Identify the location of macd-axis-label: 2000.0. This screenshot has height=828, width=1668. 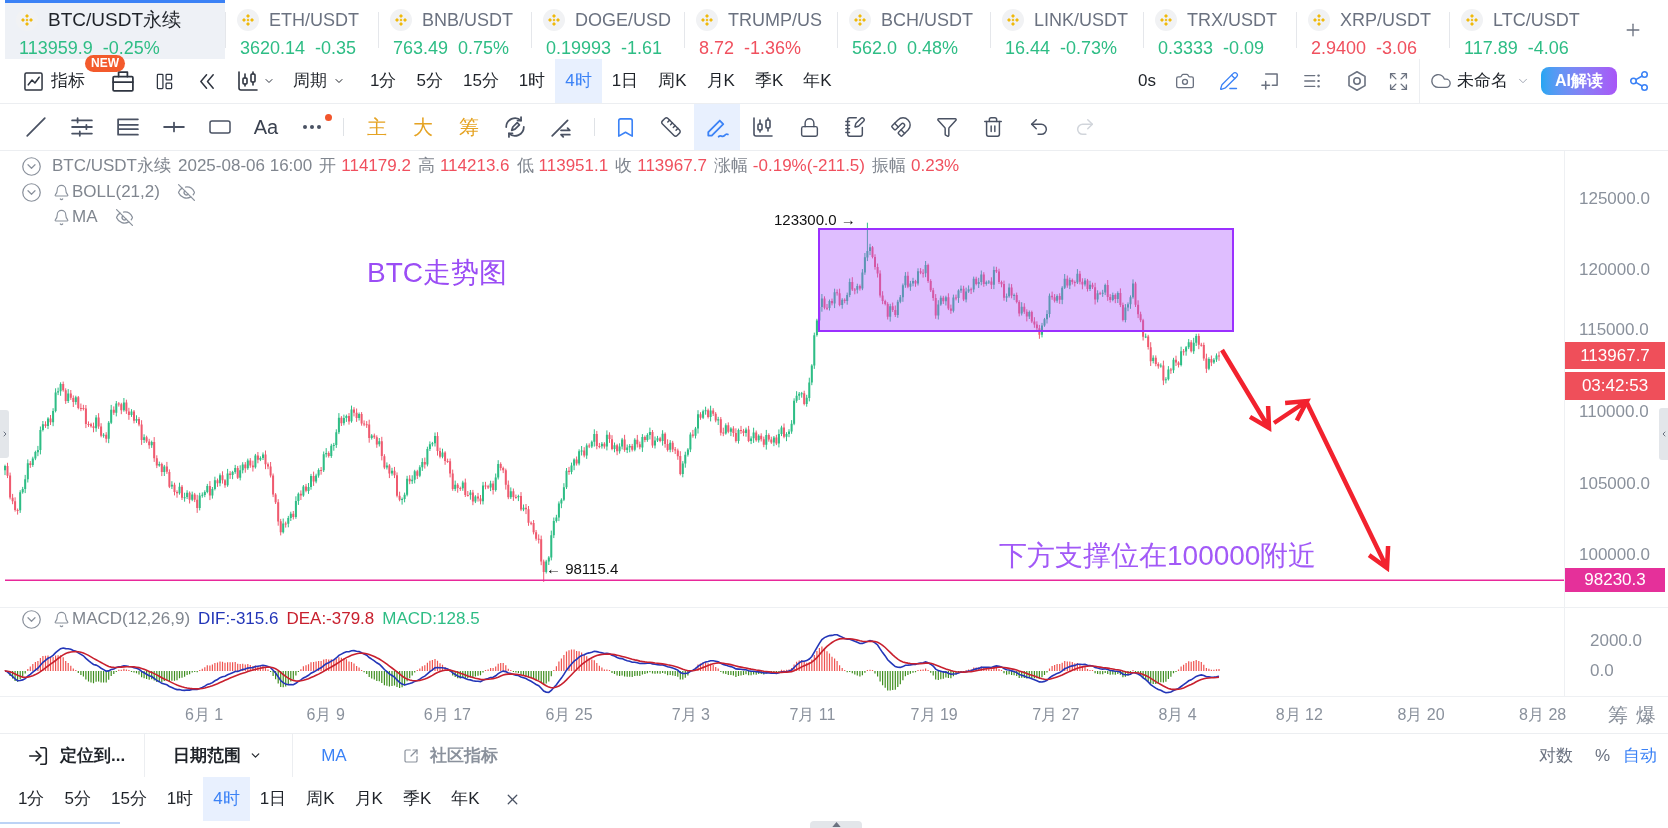
(1616, 641).